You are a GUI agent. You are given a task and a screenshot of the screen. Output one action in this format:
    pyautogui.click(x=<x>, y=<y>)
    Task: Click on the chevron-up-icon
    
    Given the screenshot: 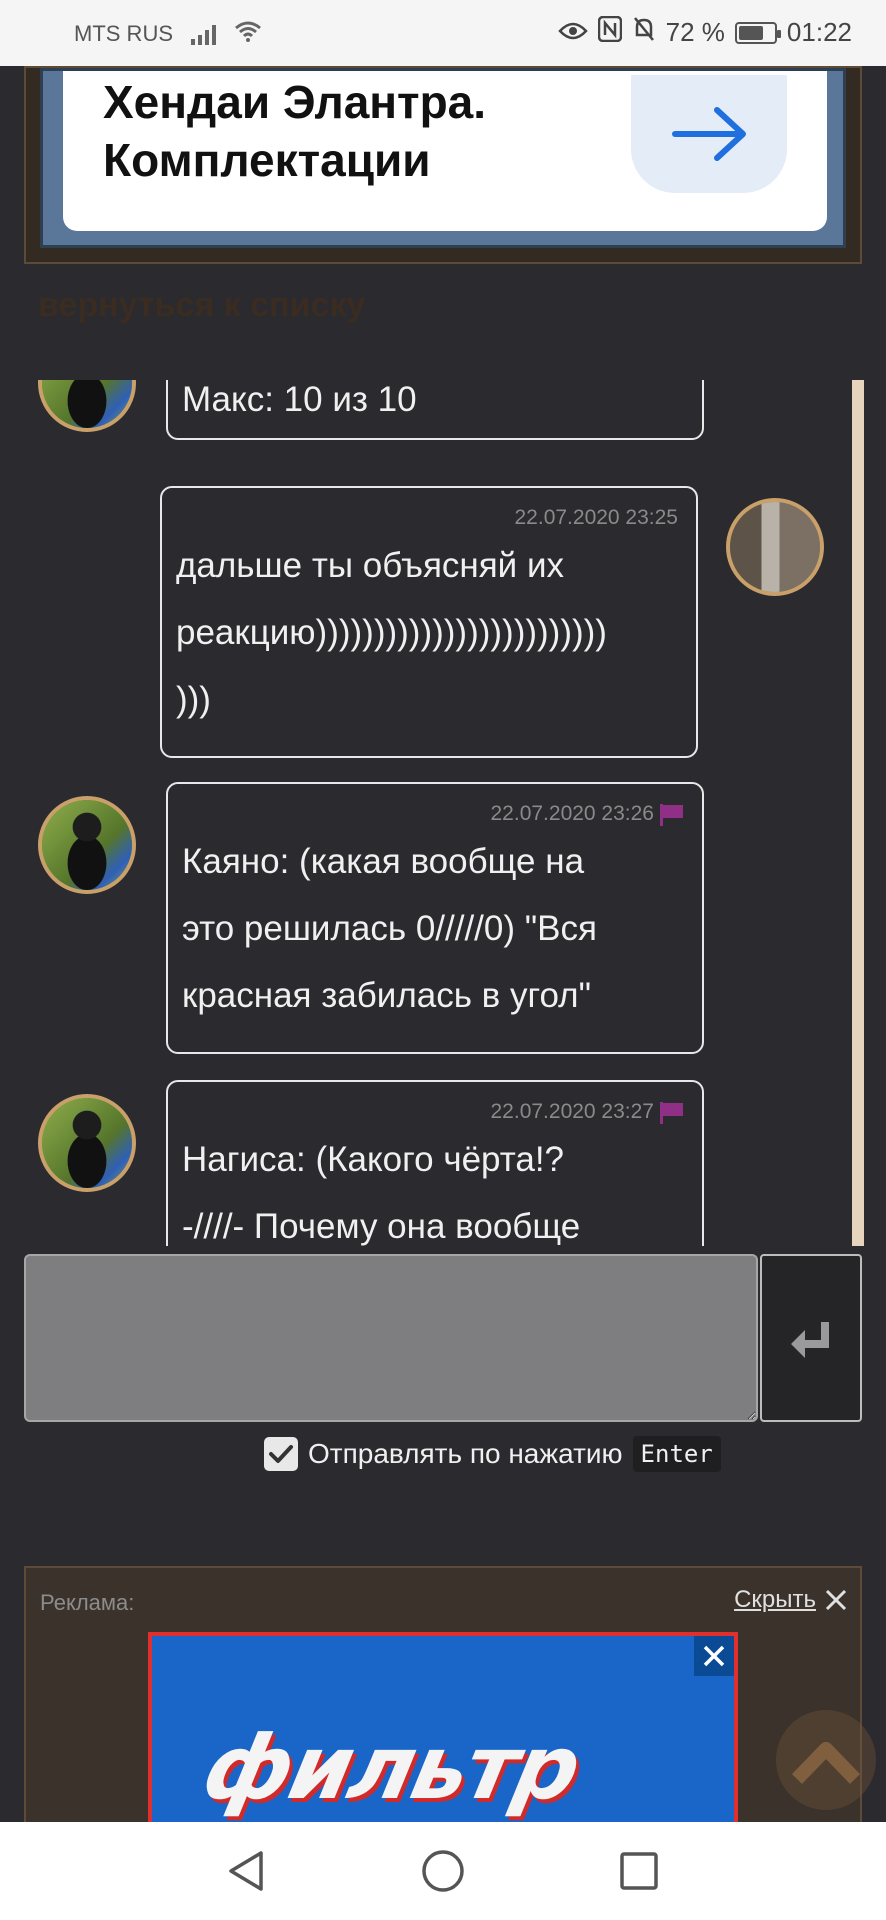 What is the action you would take?
    pyautogui.click(x=826, y=1763)
    